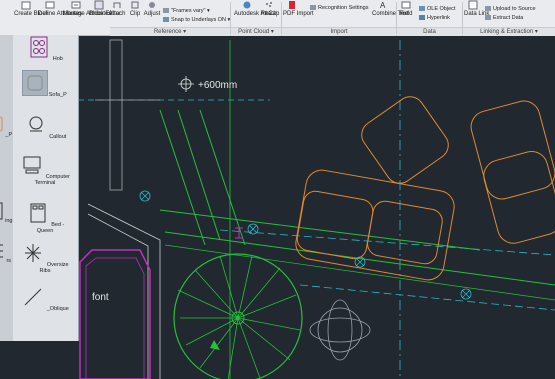 The width and height of the screenshot is (555, 379). I want to click on point-cloud-attach-button: Attach, so click(269, 13).